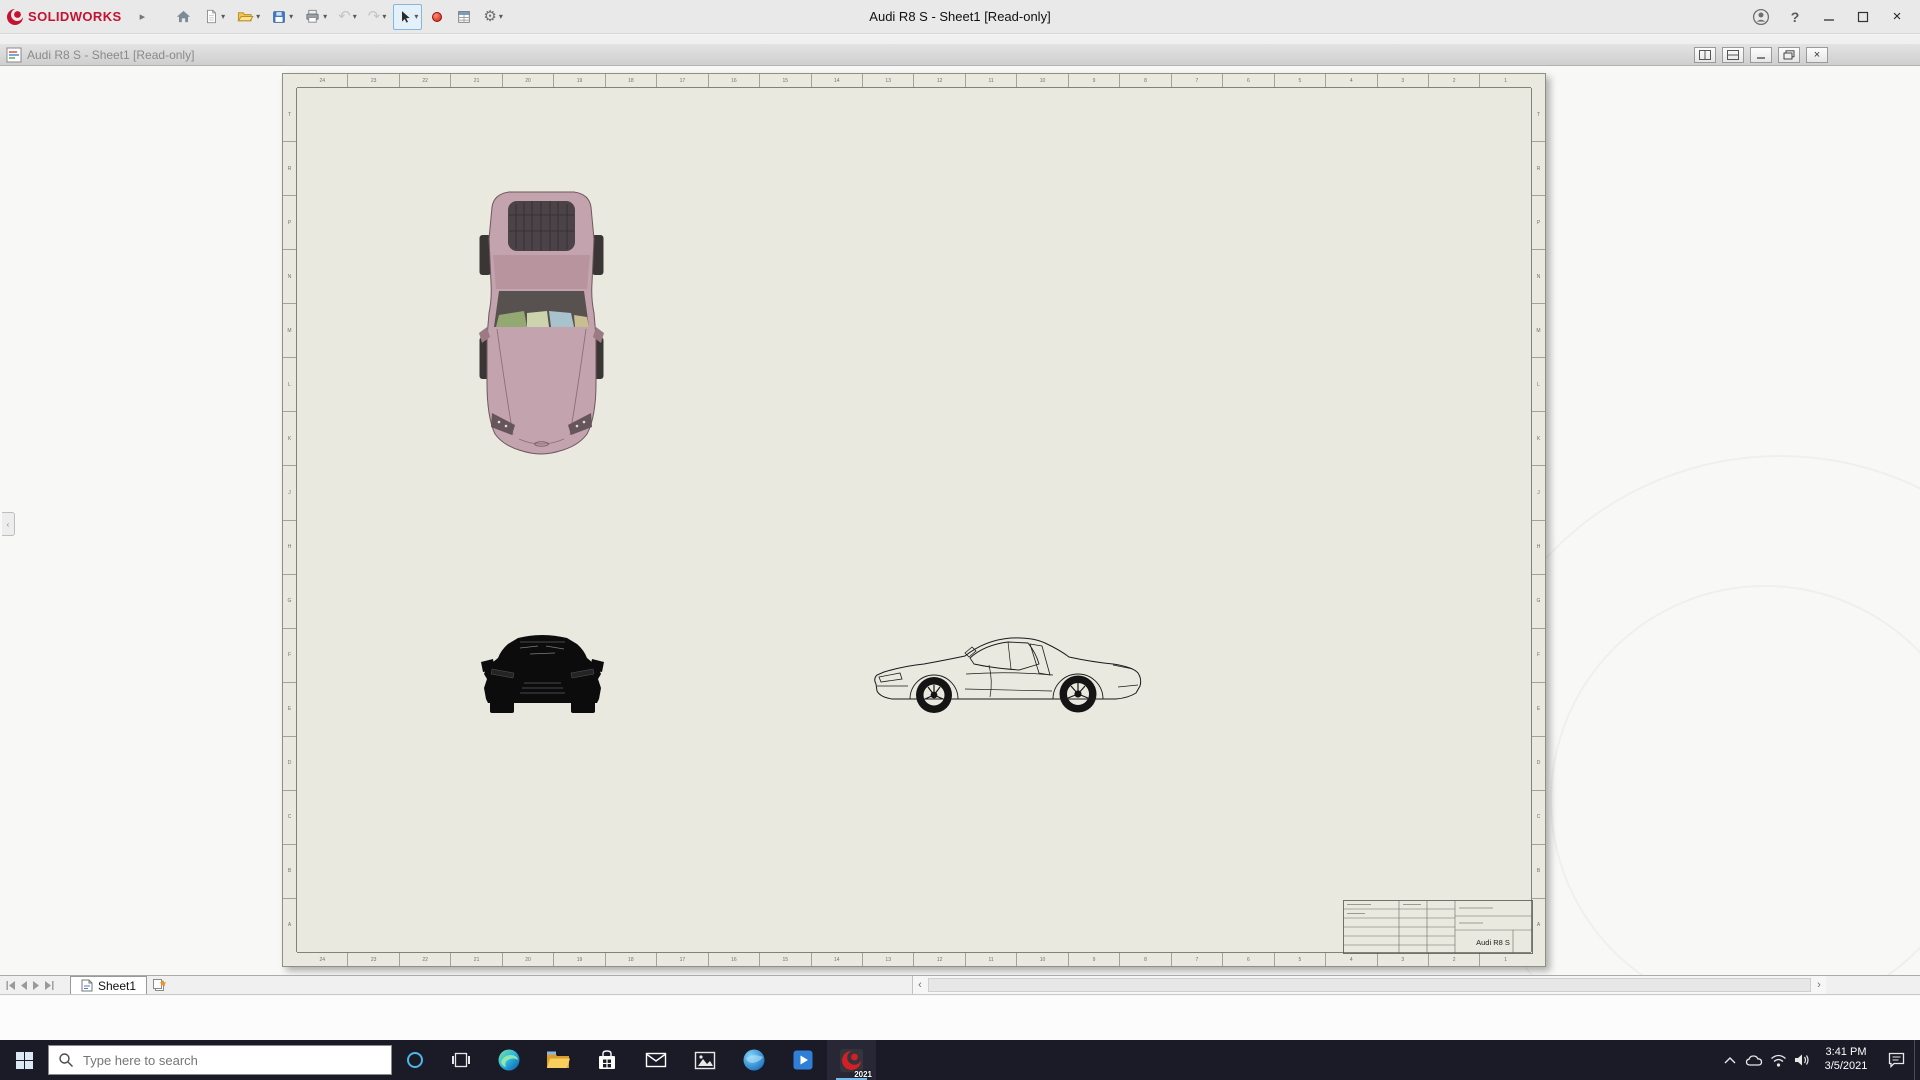 Image resolution: width=1920 pixels, height=1080 pixels. I want to click on maximize-button, so click(1863, 17).